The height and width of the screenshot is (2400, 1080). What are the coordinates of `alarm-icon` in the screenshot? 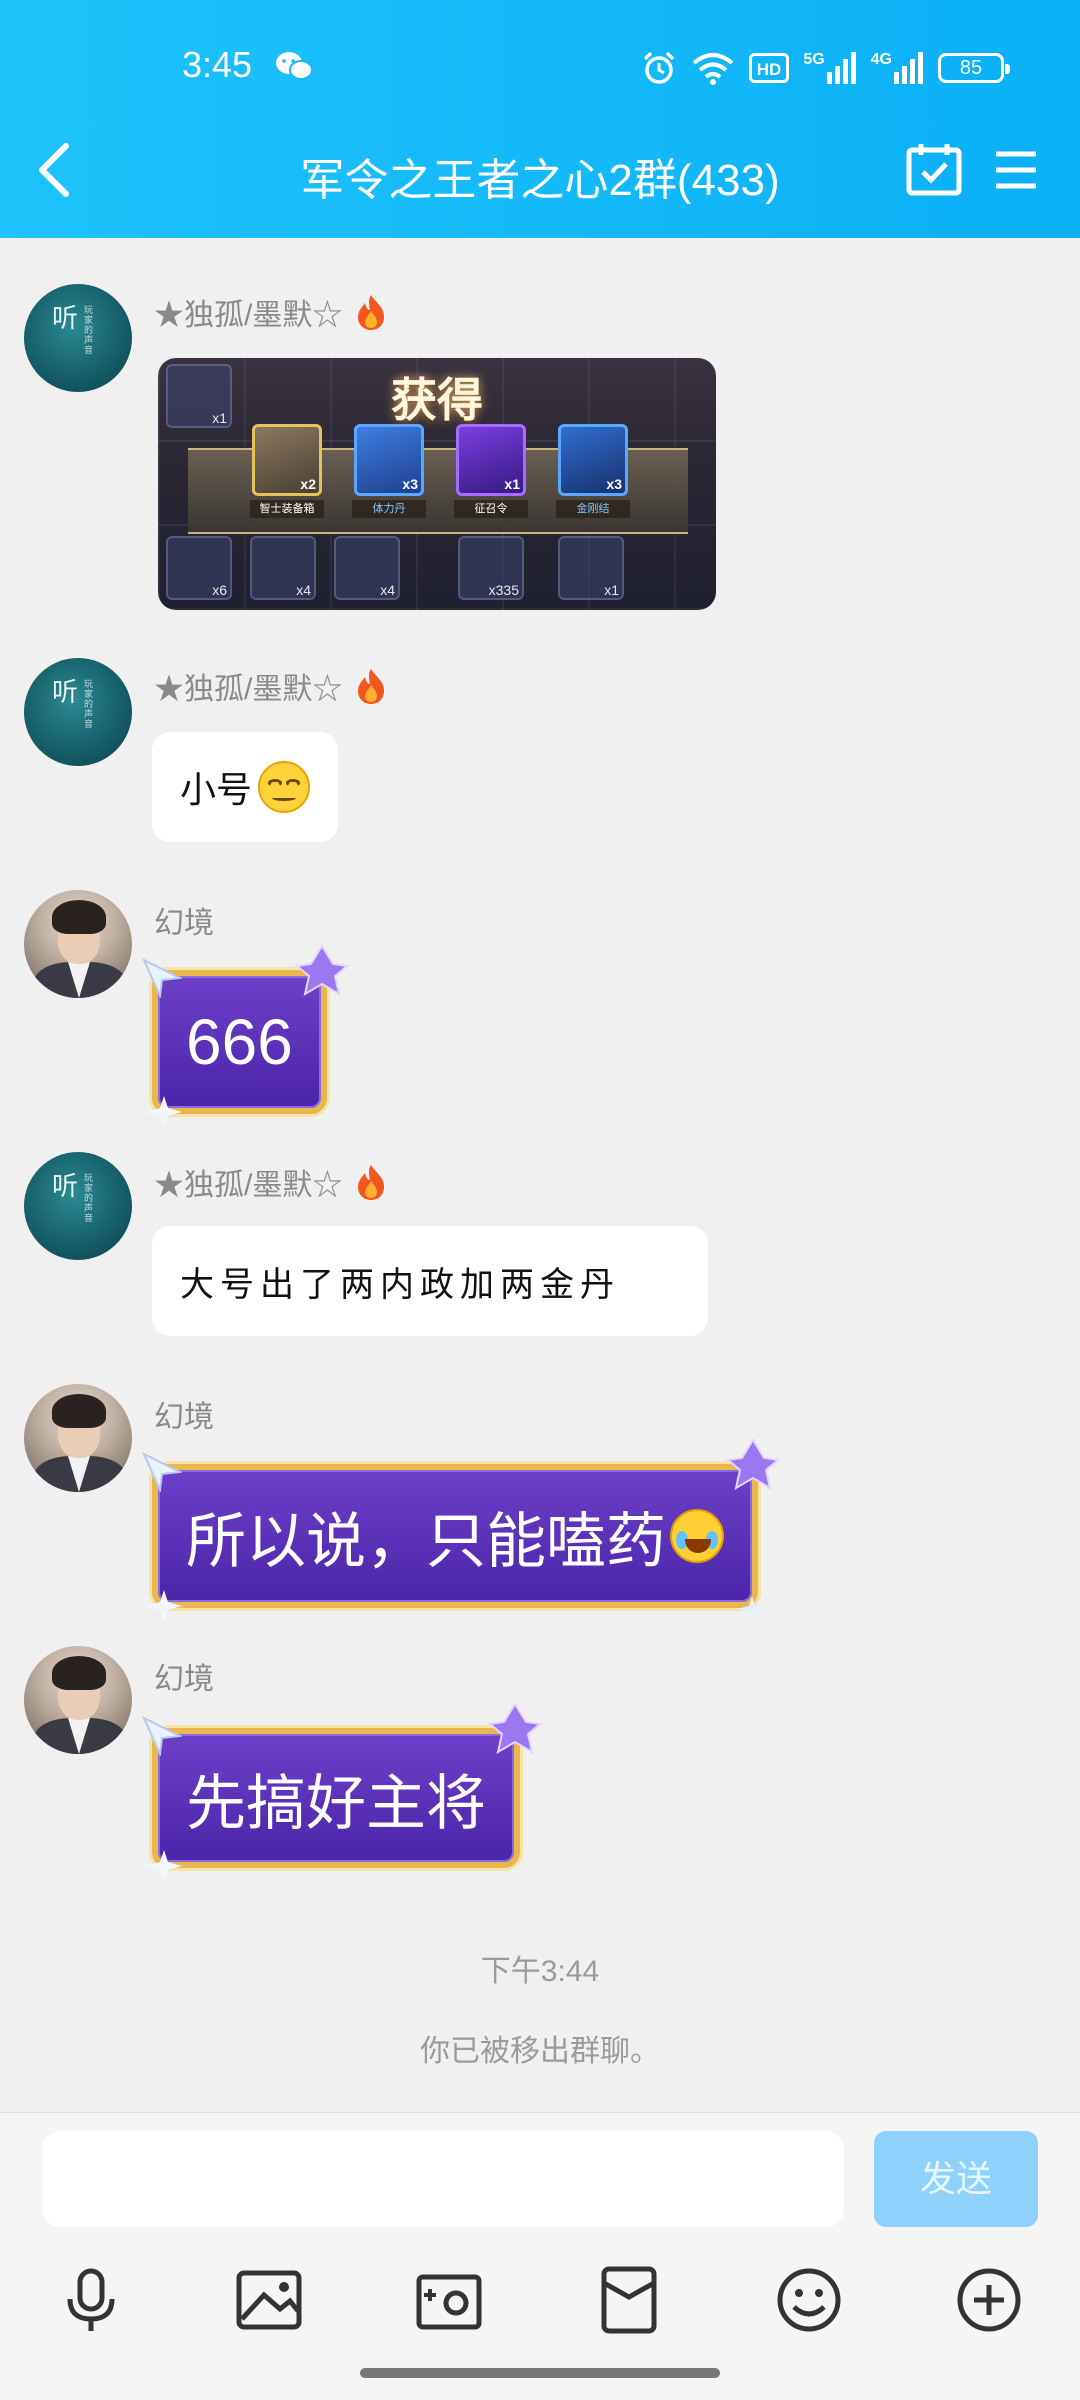 It's located at (659, 67).